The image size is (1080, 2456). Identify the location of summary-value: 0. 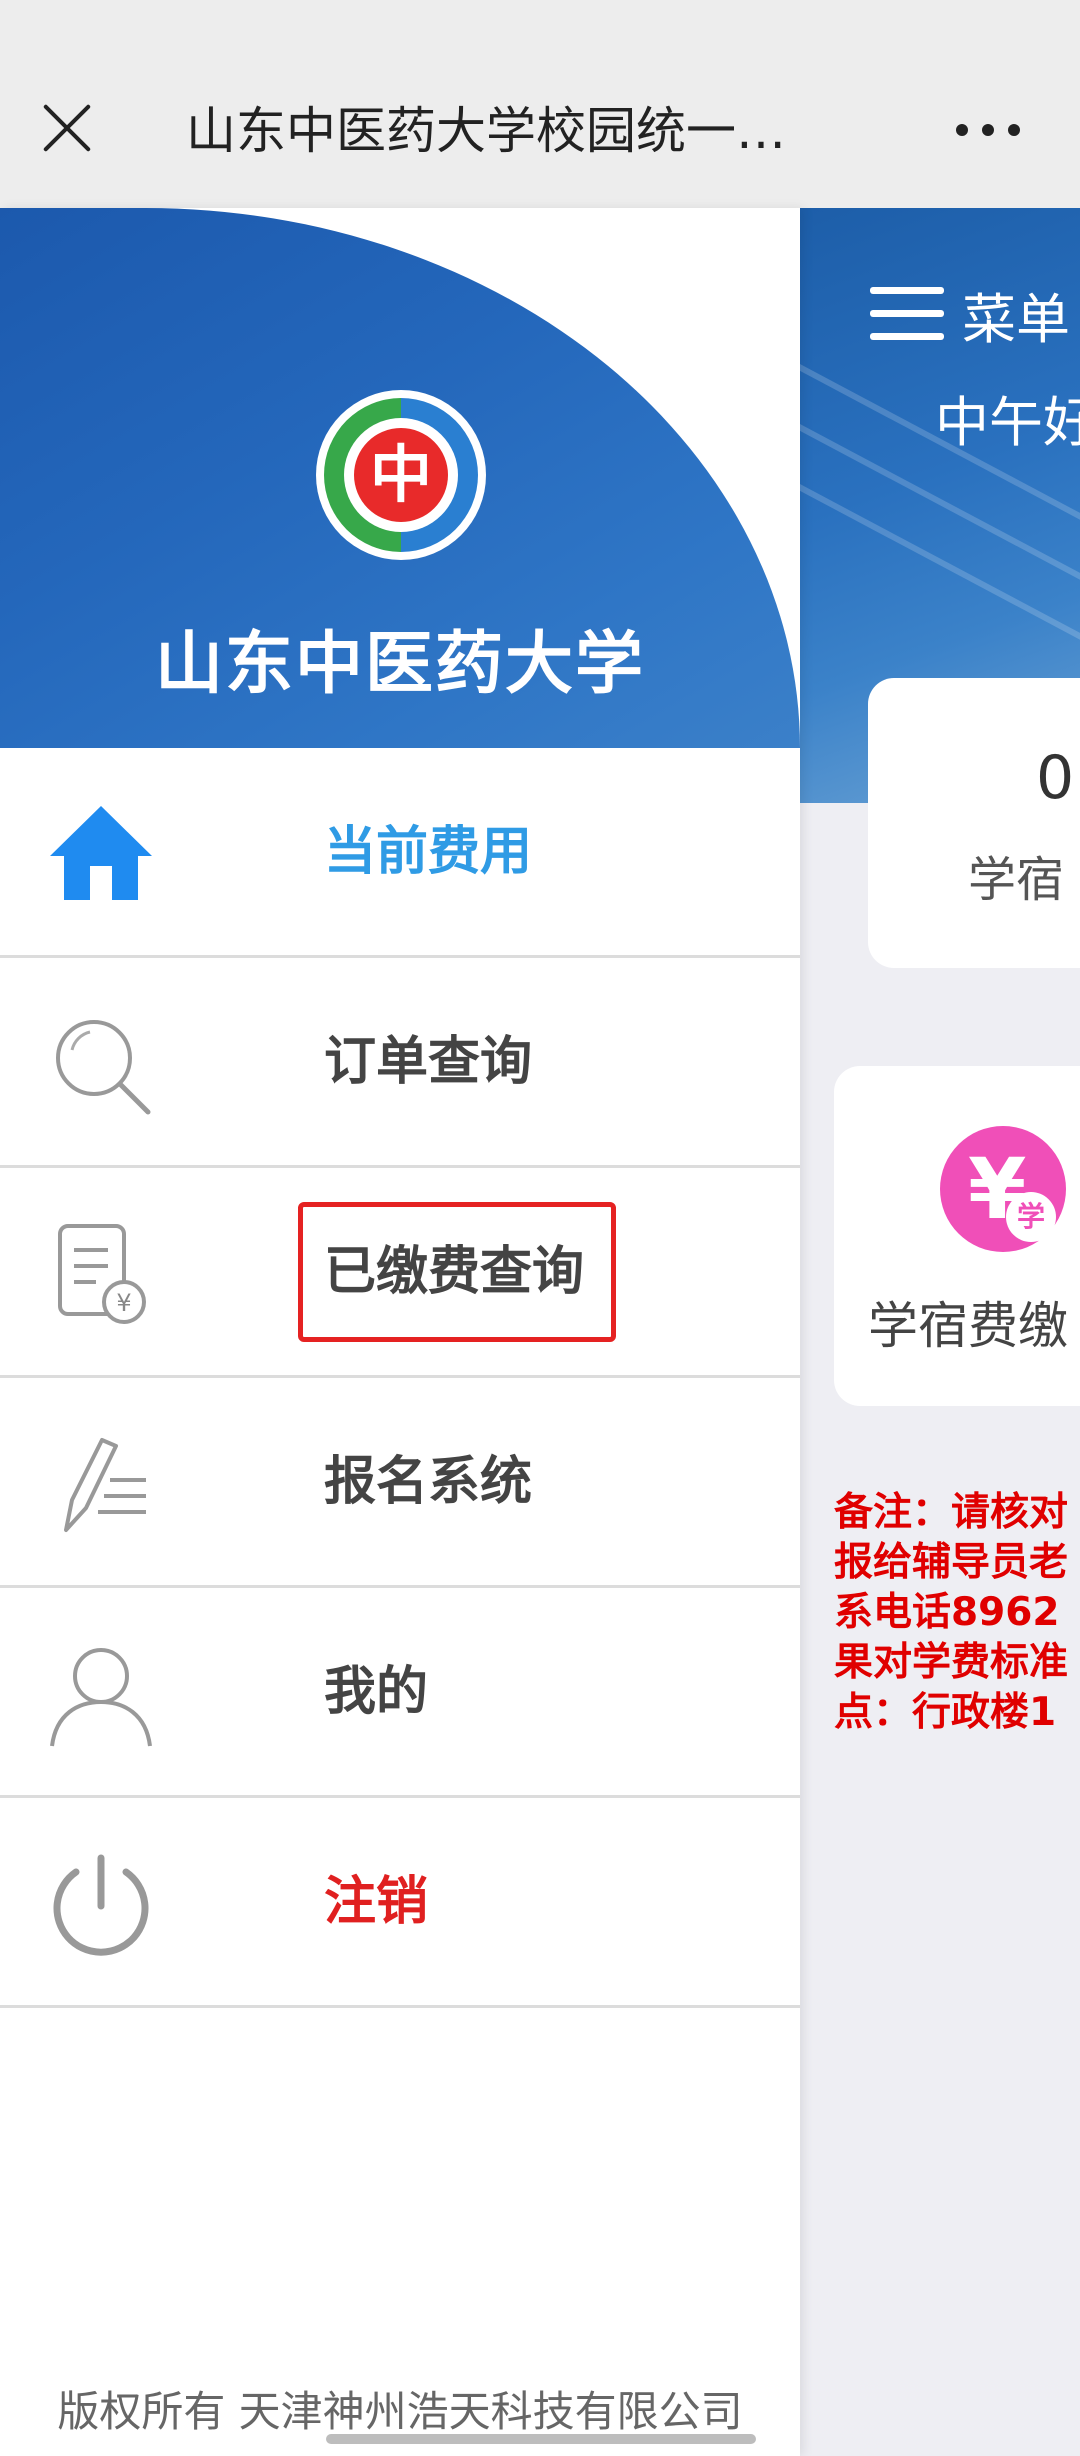
(1055, 778).